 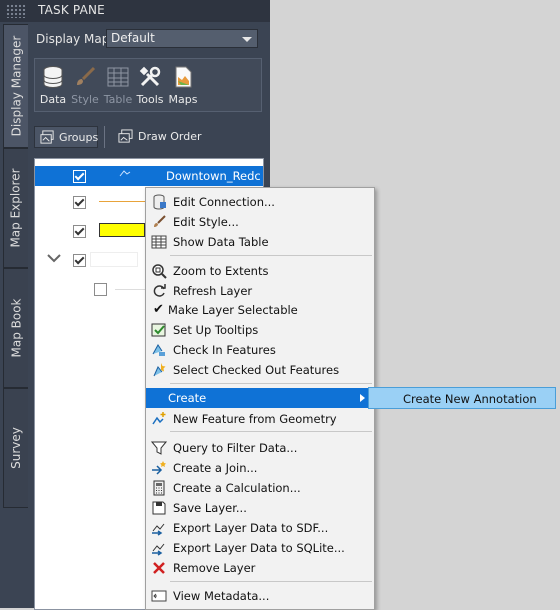 What do you see at coordinates (159, 568) in the screenshot?
I see `remove-icon` at bounding box center [159, 568].